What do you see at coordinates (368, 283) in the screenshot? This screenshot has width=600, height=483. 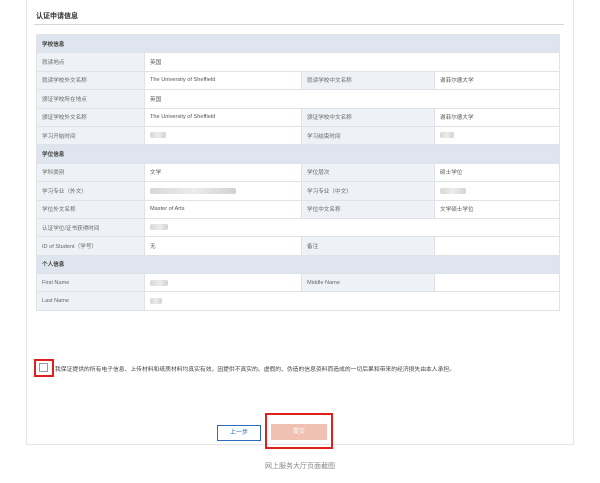 I see `field-label: Middle Name` at bounding box center [368, 283].